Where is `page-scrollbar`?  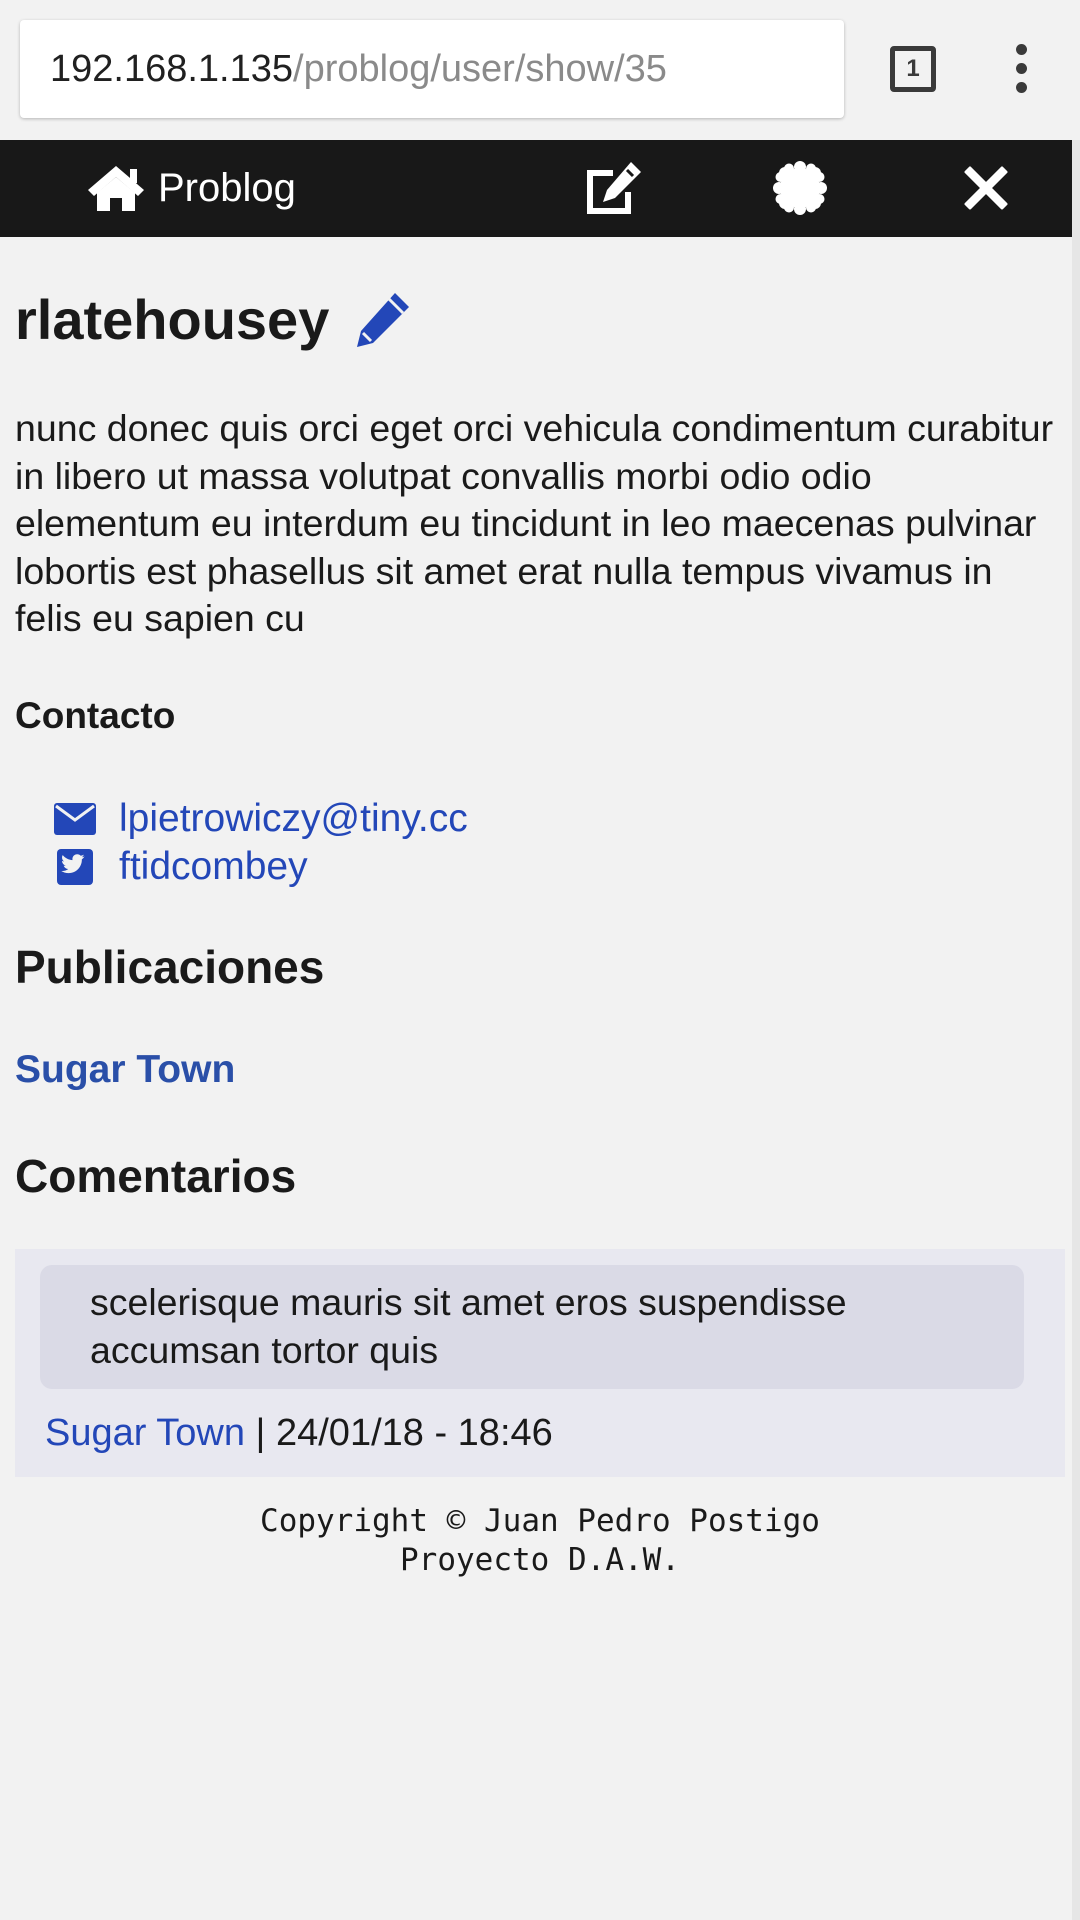 page-scrollbar is located at coordinates (1076, 1030).